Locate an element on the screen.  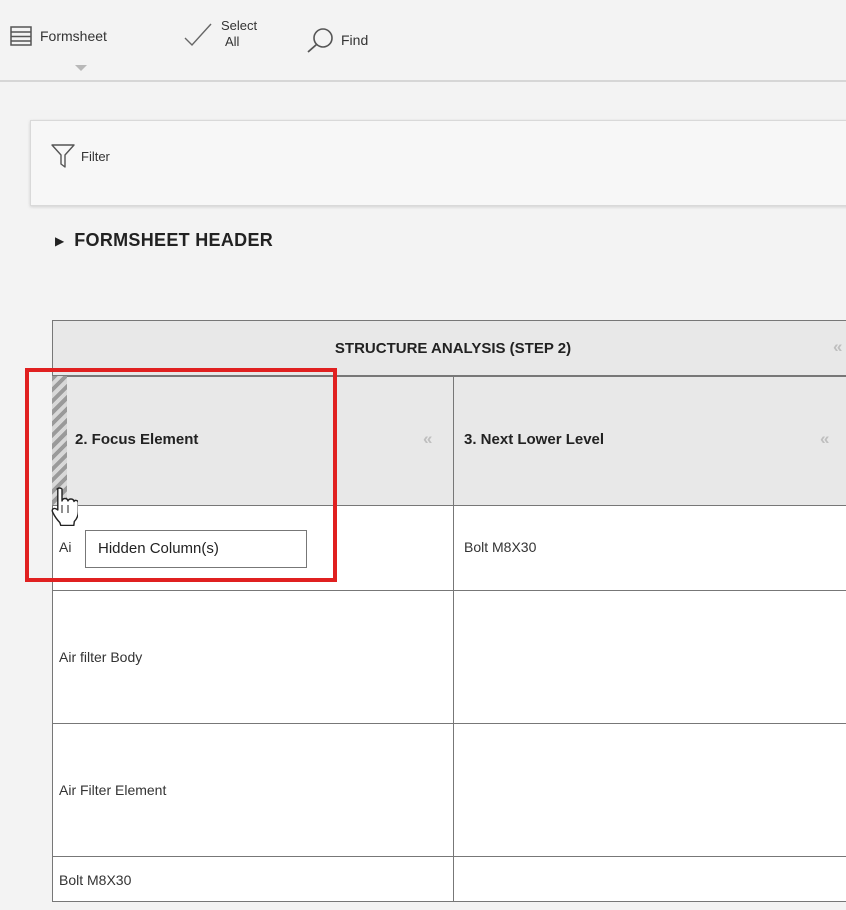
col-title: 2. Focus Element is located at coordinates (137, 439).